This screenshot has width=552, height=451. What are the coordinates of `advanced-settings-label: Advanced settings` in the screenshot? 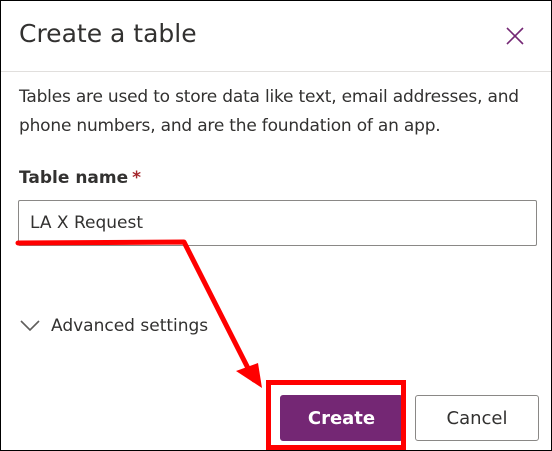 It's located at (130, 326).